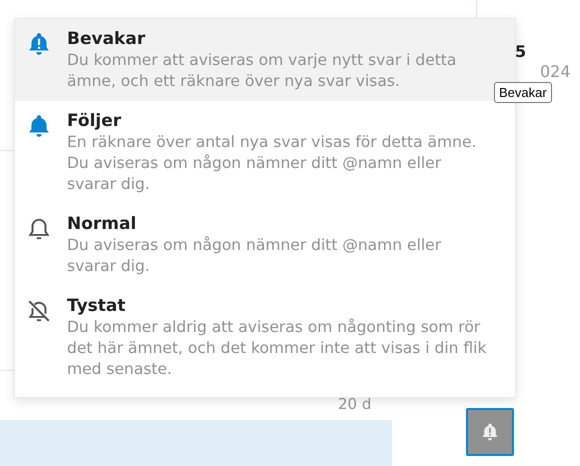 The width and height of the screenshot is (580, 466). Describe the element at coordinates (39, 311) in the screenshot. I see `bell-slash-icon` at that location.